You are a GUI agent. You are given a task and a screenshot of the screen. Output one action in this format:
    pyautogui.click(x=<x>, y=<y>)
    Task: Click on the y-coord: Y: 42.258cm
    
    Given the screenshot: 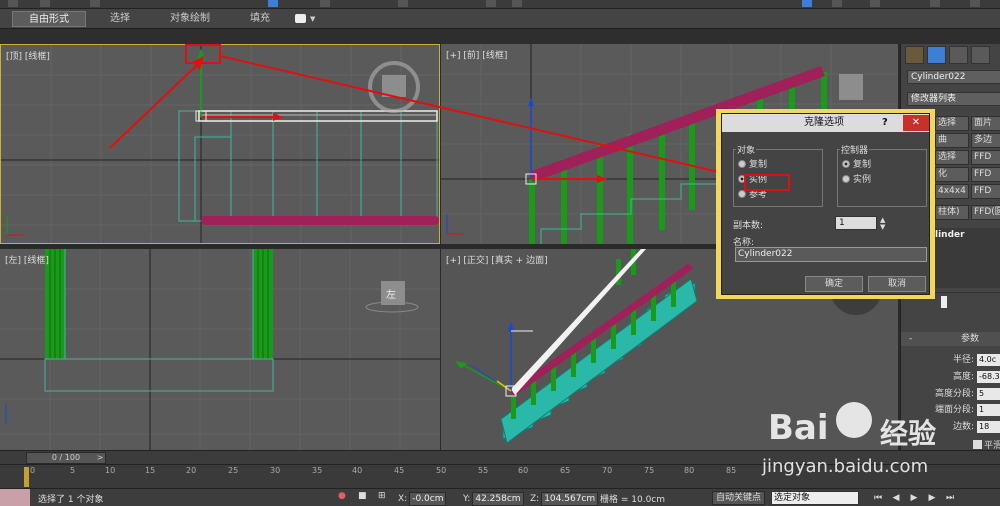 What is the action you would take?
    pyautogui.click(x=493, y=499)
    